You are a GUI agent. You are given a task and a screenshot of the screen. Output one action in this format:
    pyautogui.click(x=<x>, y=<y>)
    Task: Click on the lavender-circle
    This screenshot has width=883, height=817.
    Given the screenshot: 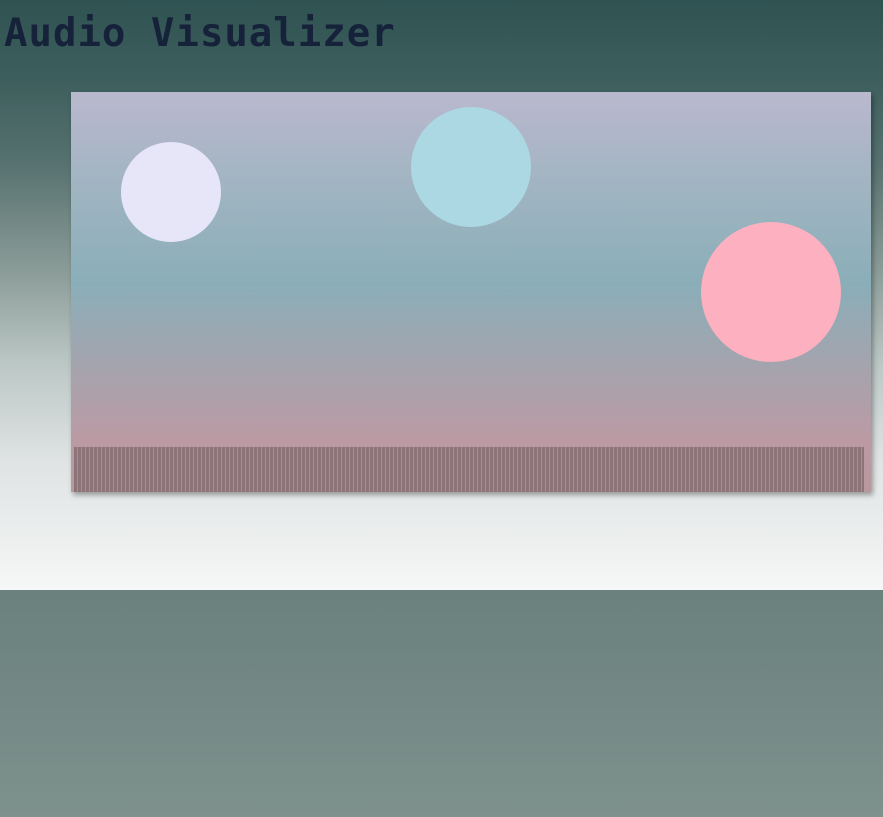 What is the action you would take?
    pyautogui.click(x=171, y=192)
    